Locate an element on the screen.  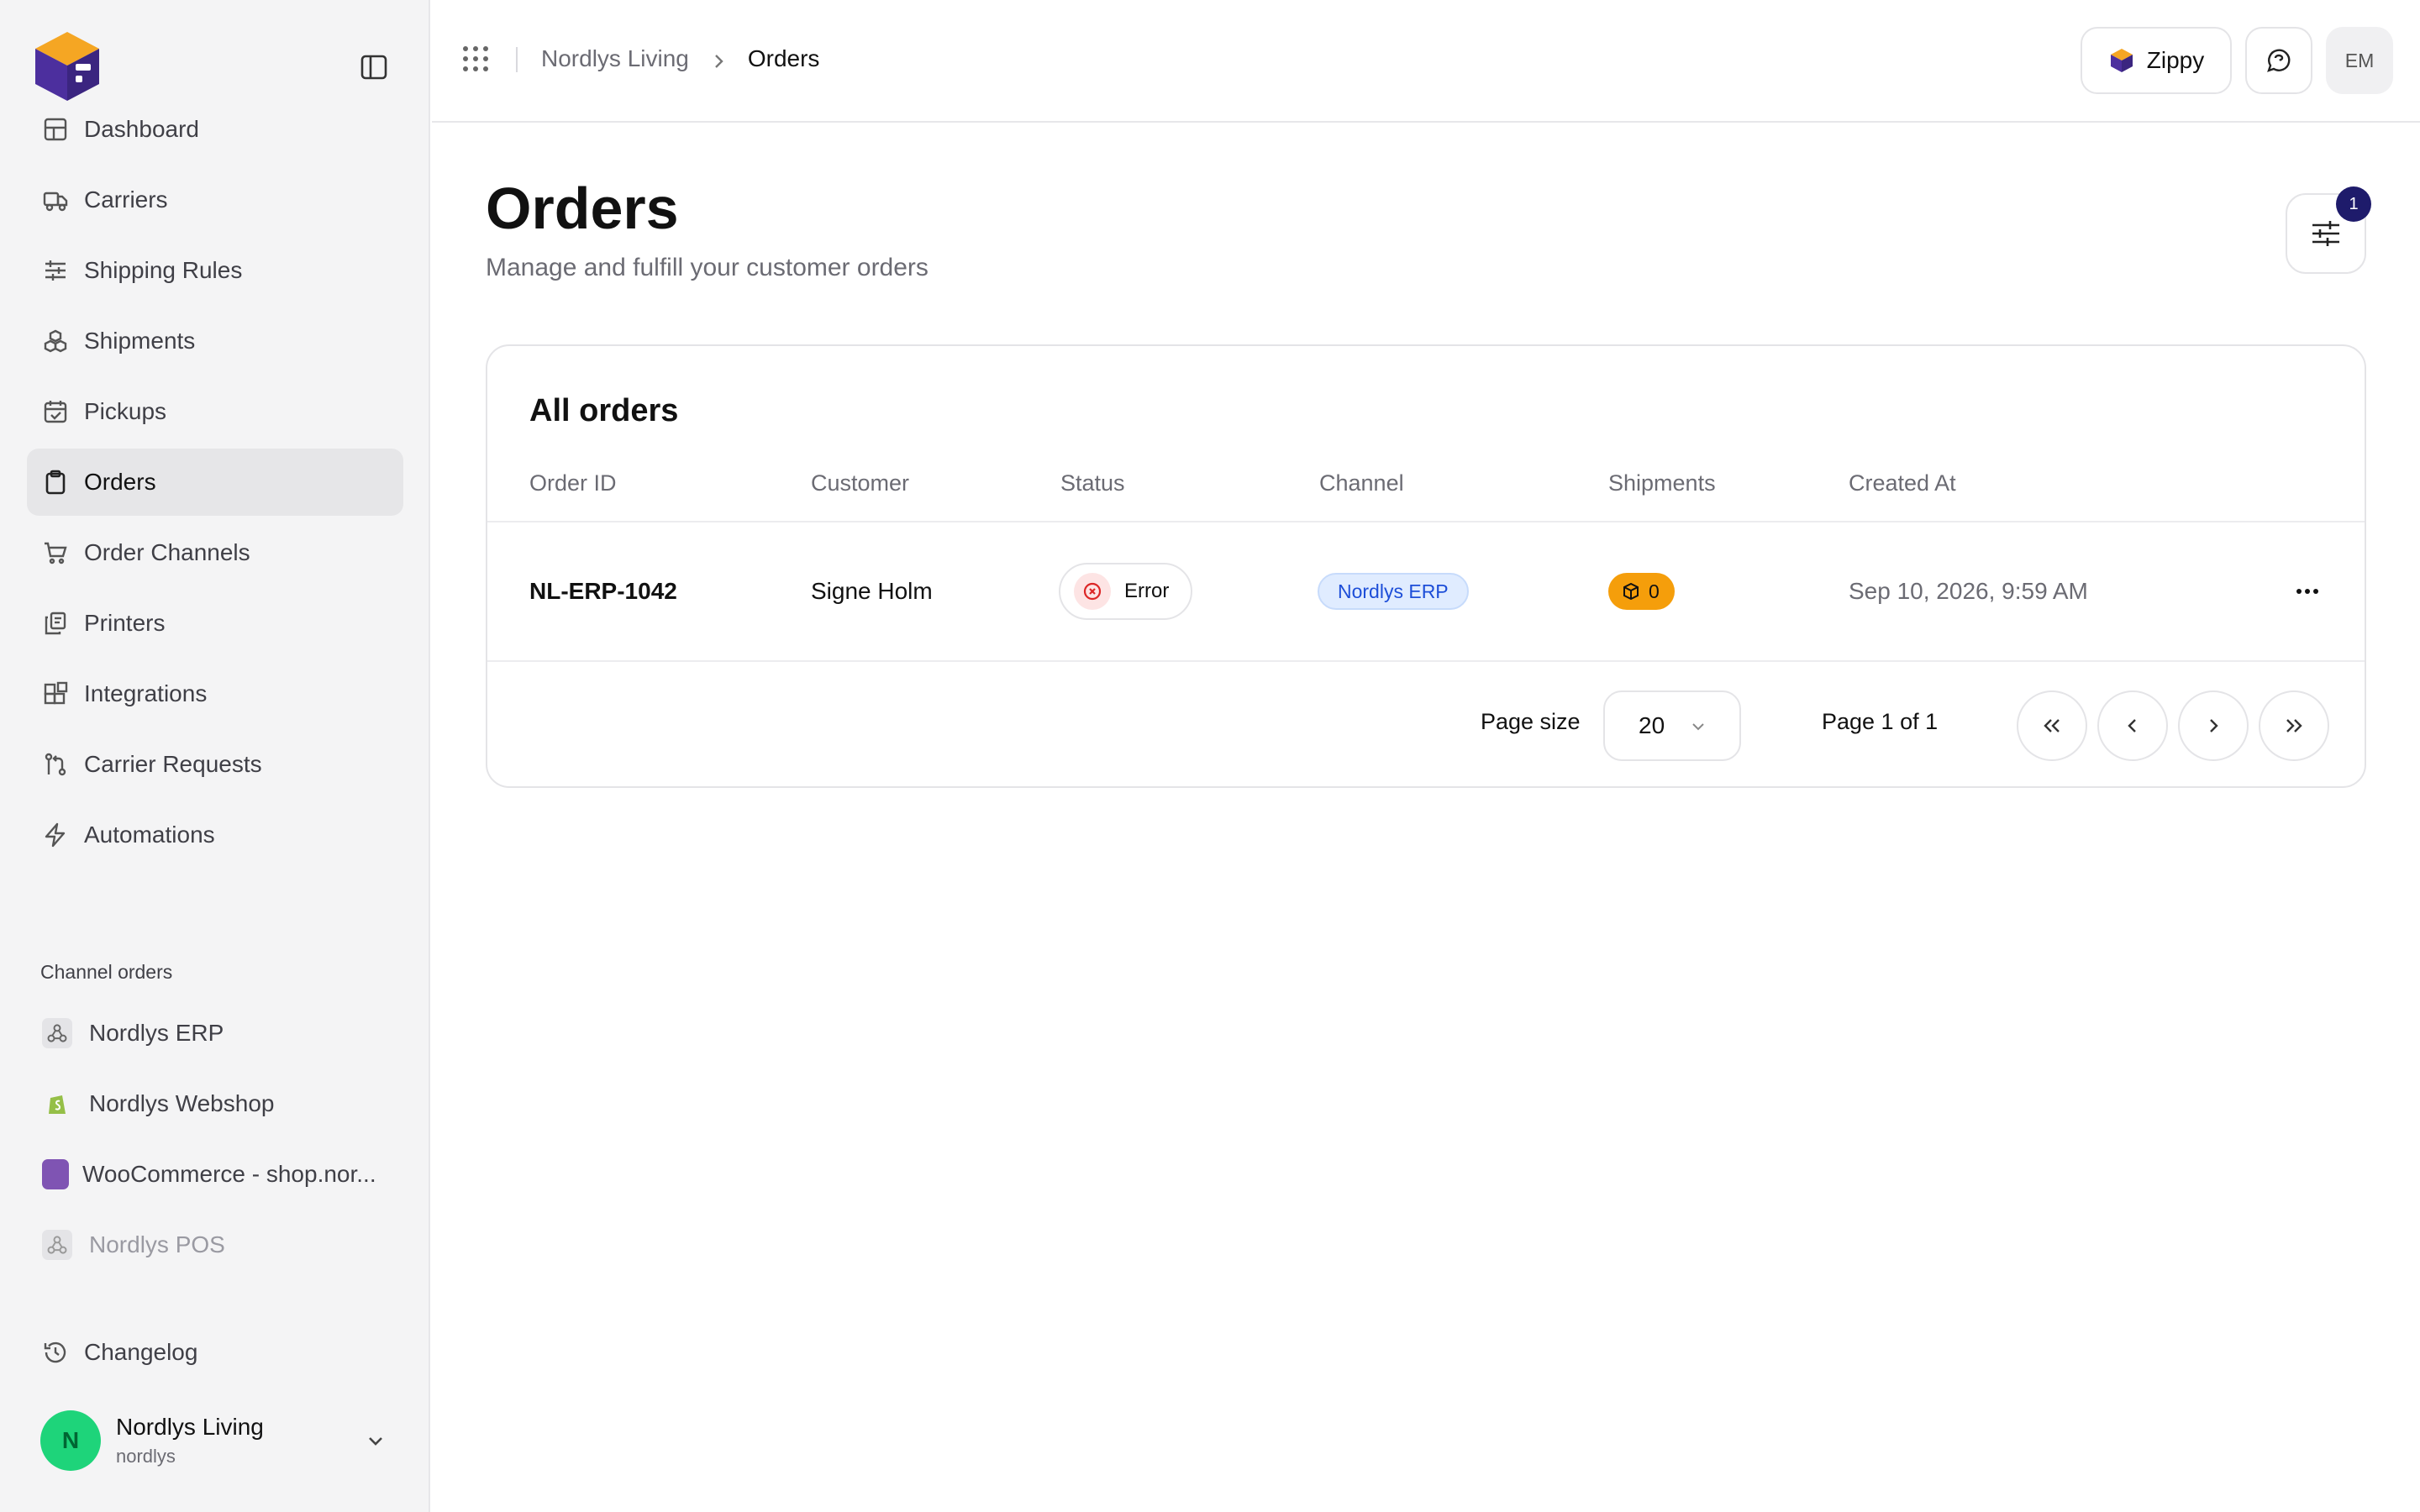
sidebar-item-label: Automations is located at coordinates (149, 835).